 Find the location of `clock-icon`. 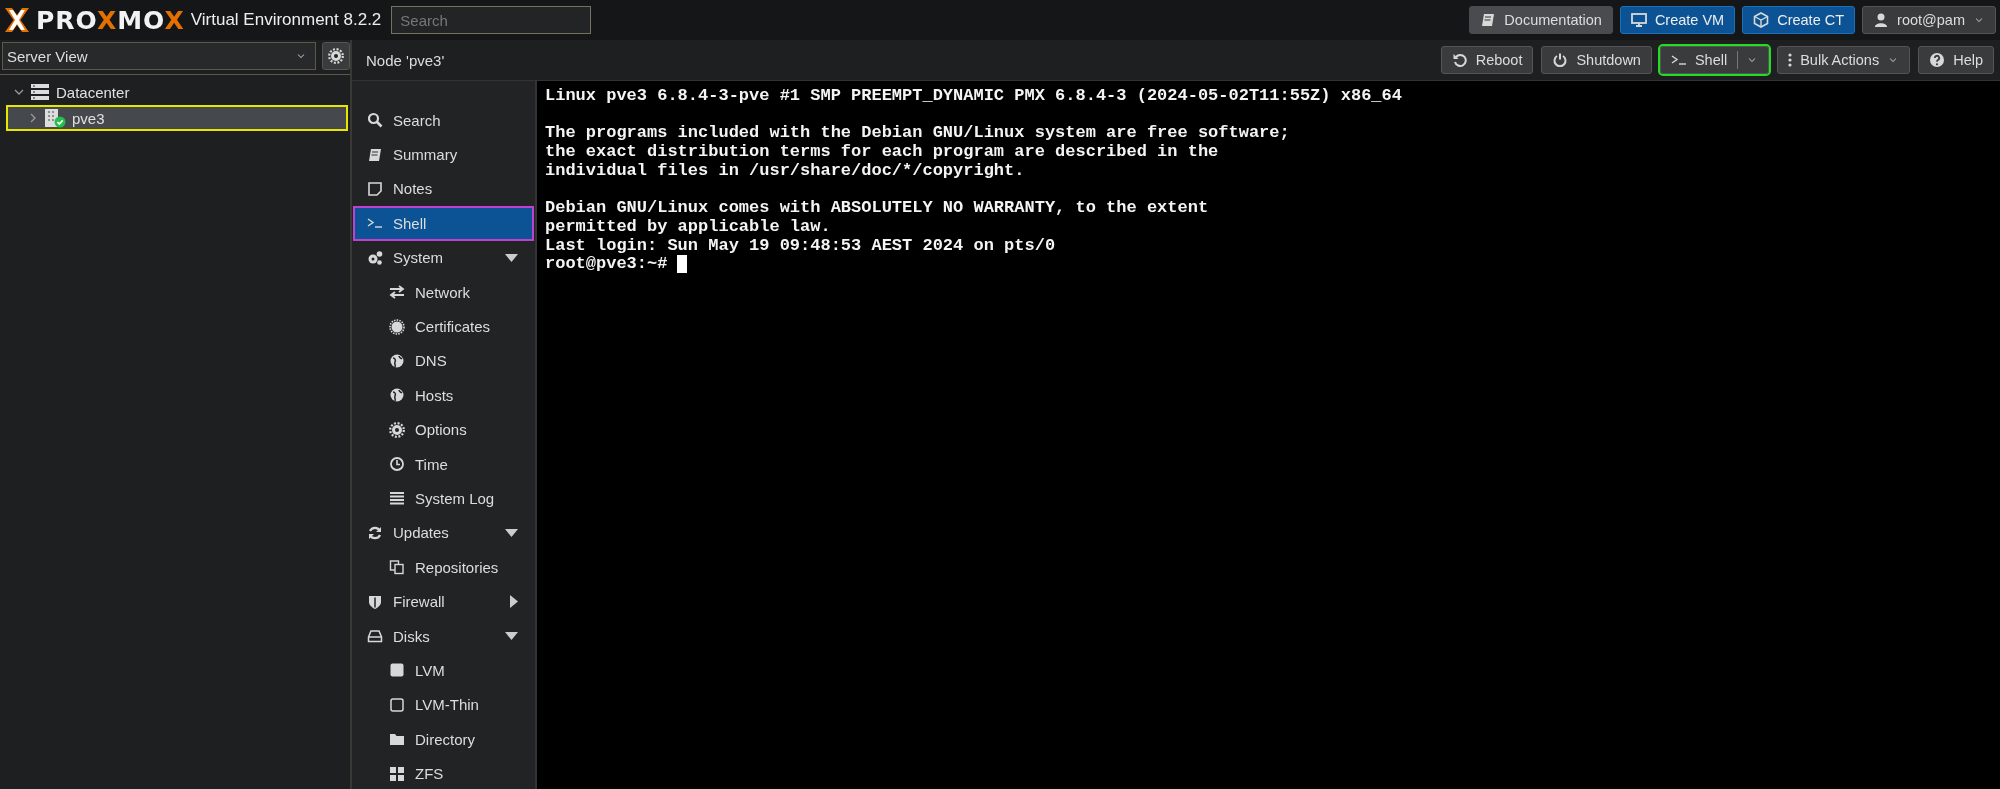

clock-icon is located at coordinates (397, 464).